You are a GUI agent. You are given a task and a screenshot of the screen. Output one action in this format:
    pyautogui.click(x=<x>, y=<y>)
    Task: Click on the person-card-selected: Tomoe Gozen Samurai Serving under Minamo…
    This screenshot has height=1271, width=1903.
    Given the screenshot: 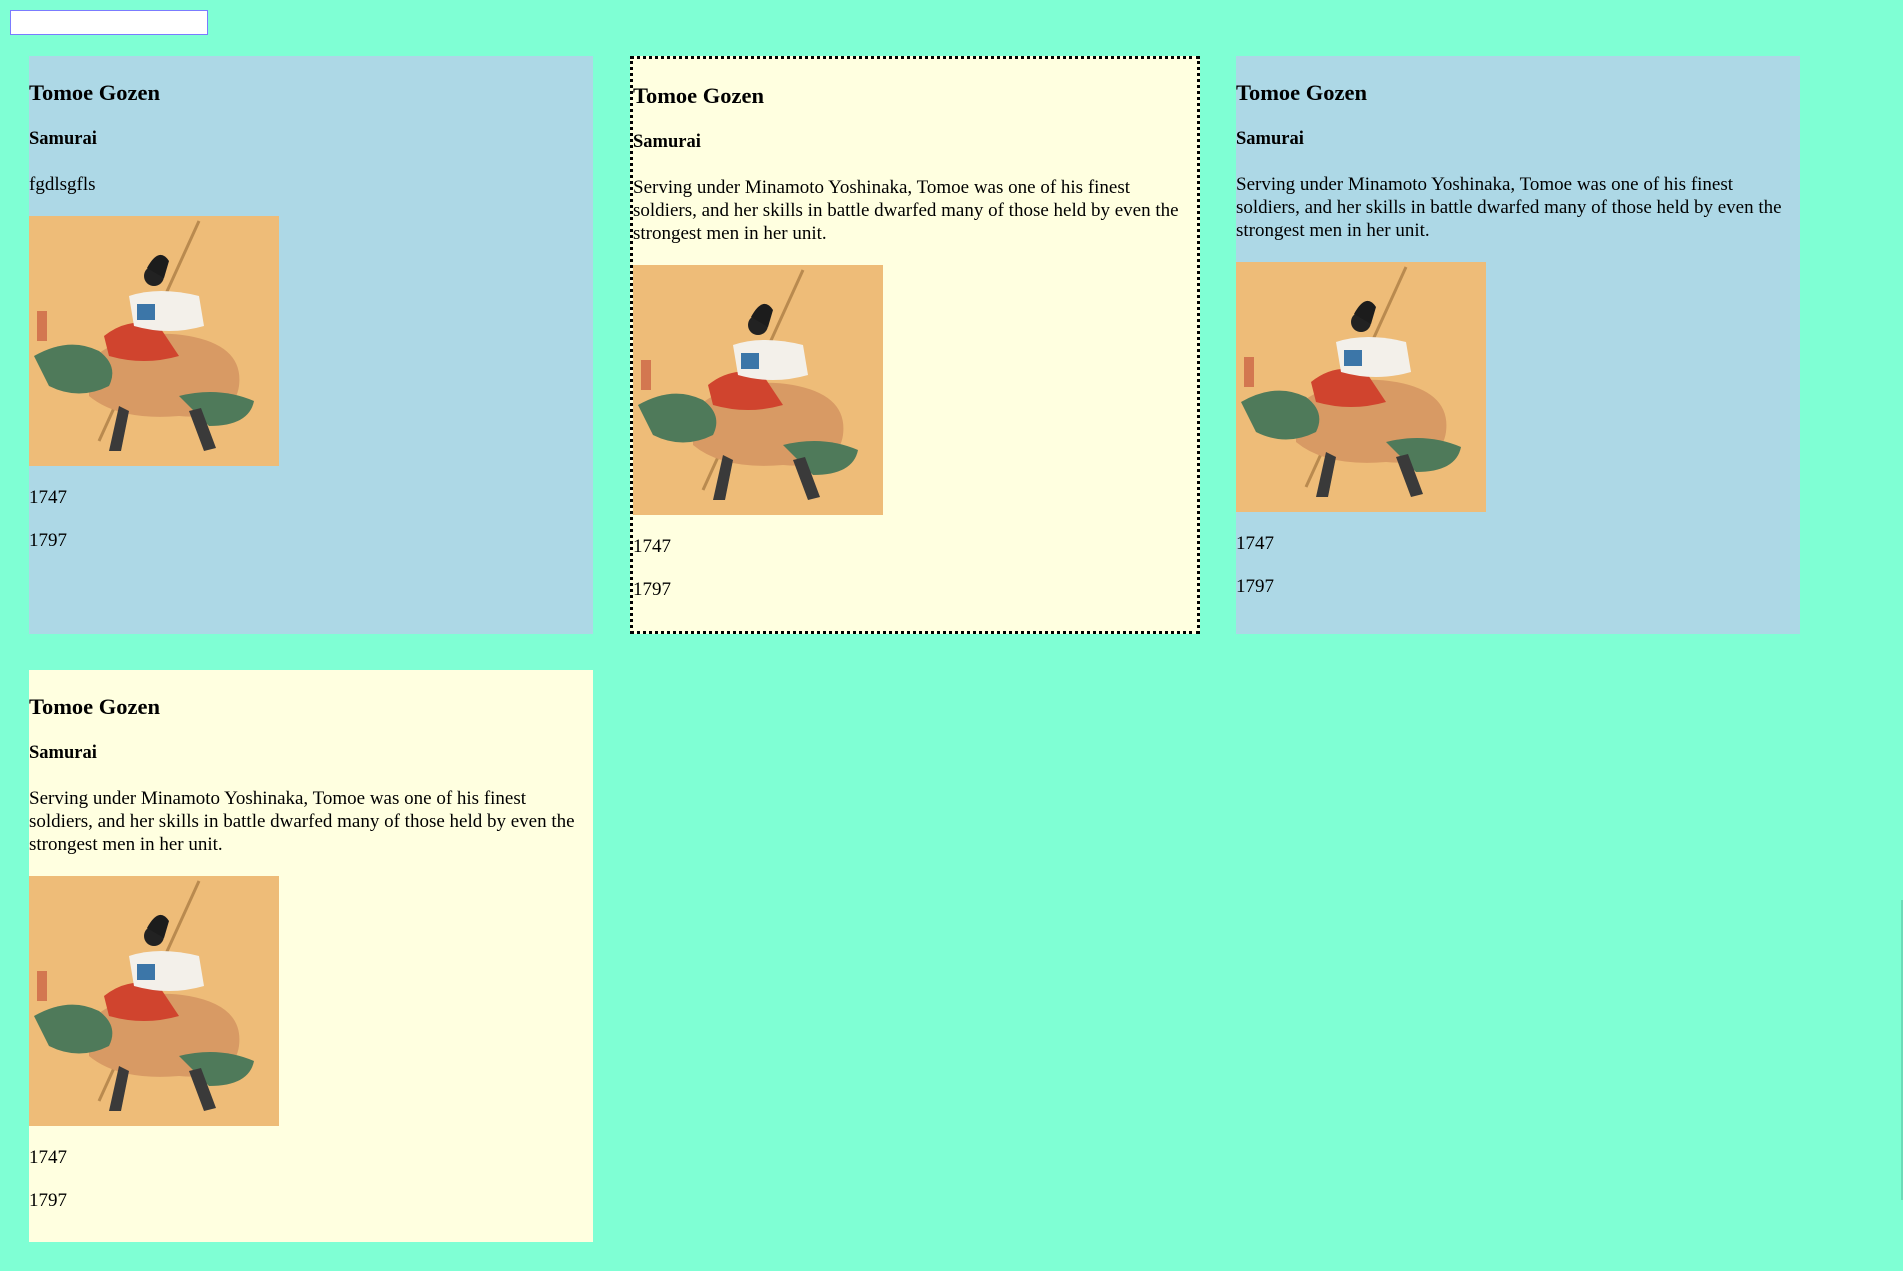 What is the action you would take?
    pyautogui.click(x=915, y=345)
    